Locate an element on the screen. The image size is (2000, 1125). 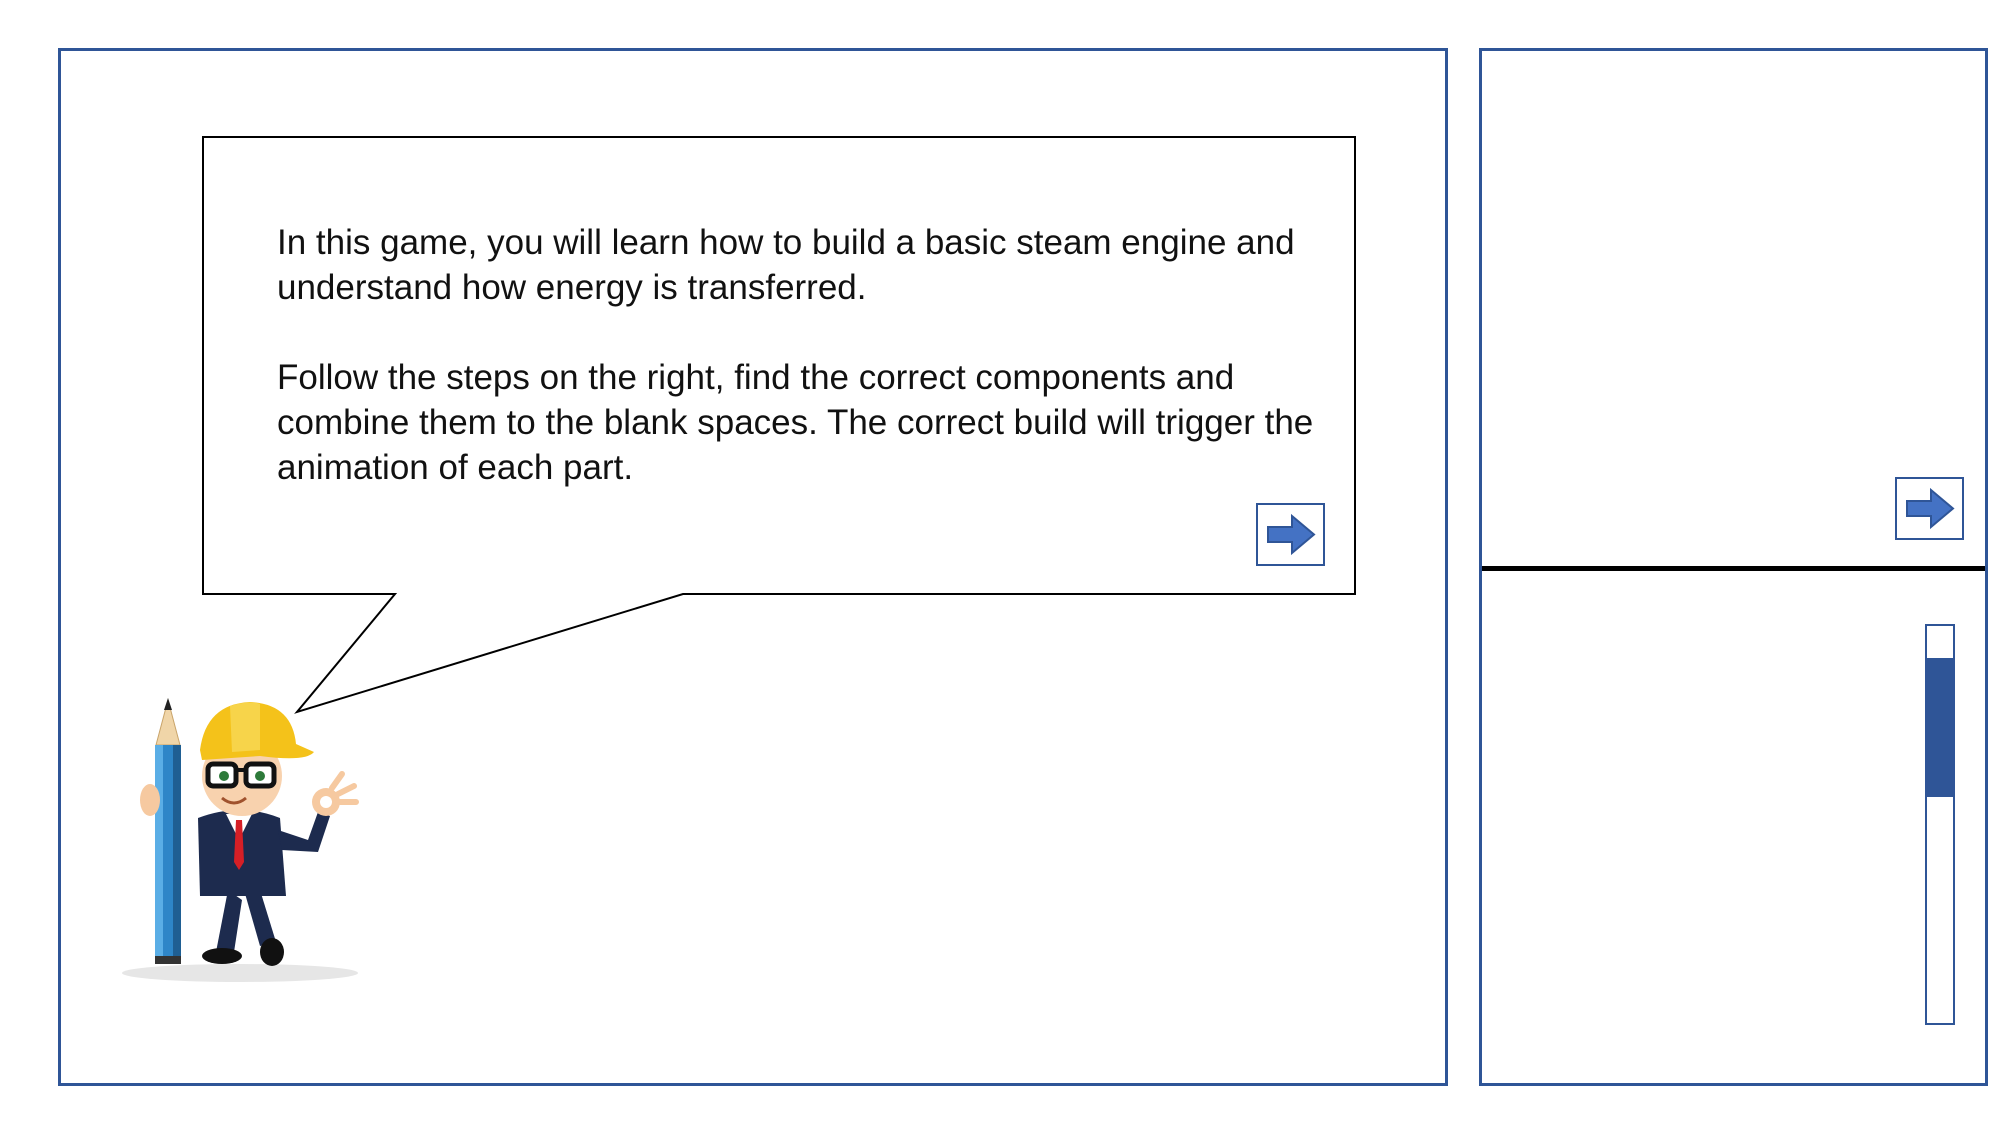
progress-scrollbar is located at coordinates (1940, 824).